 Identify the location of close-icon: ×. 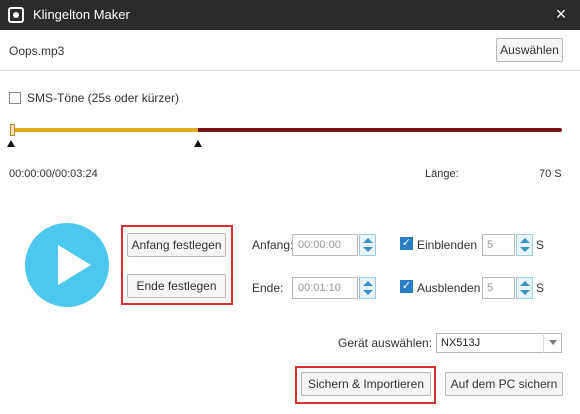
(561, 14).